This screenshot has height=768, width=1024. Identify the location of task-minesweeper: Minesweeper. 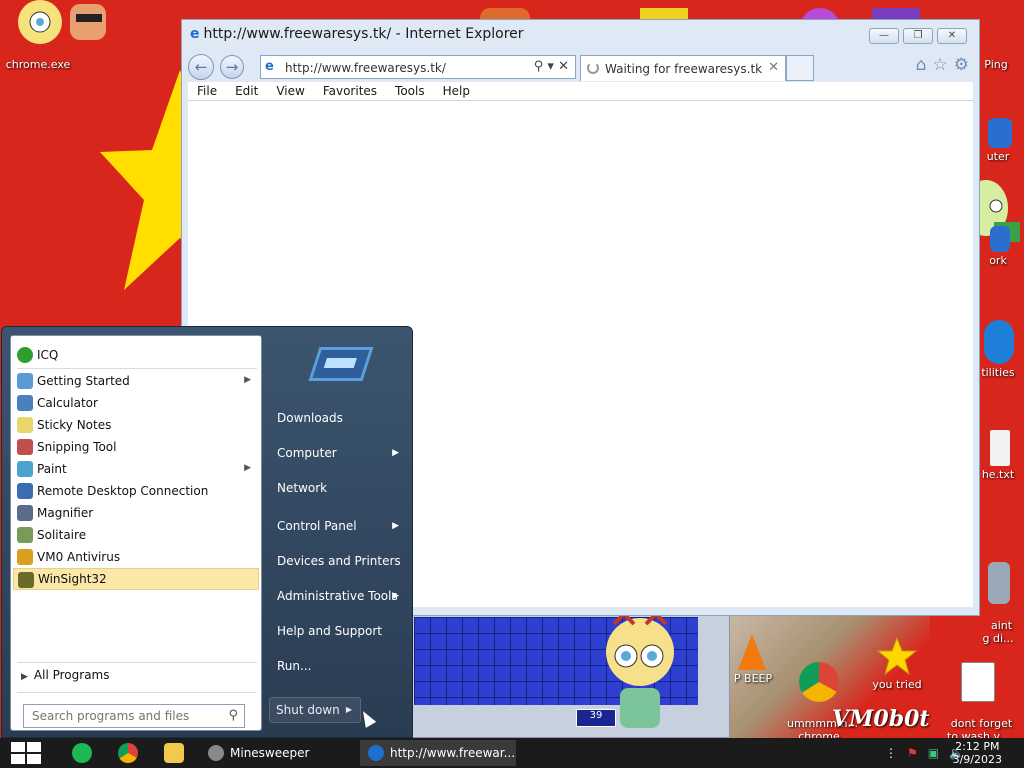
(277, 753).